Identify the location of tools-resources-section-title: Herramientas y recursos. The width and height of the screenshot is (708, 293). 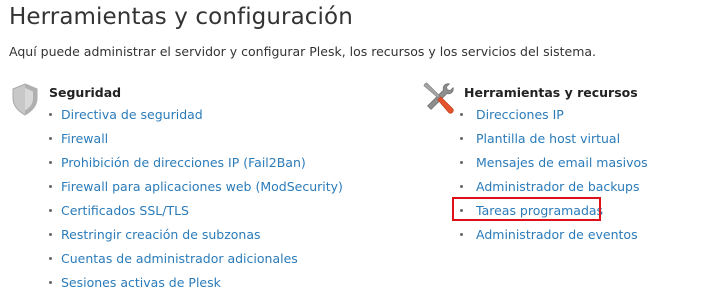
(551, 92).